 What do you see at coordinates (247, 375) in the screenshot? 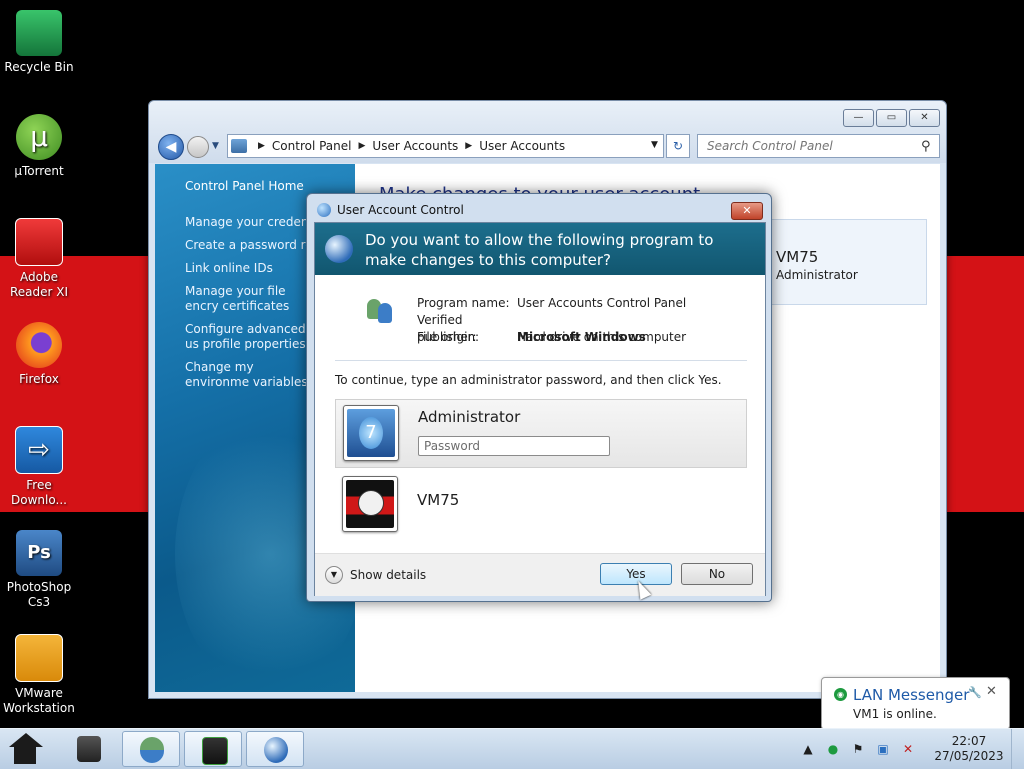
I see `sidebar-link-environment-variables: Change my environme variables` at bounding box center [247, 375].